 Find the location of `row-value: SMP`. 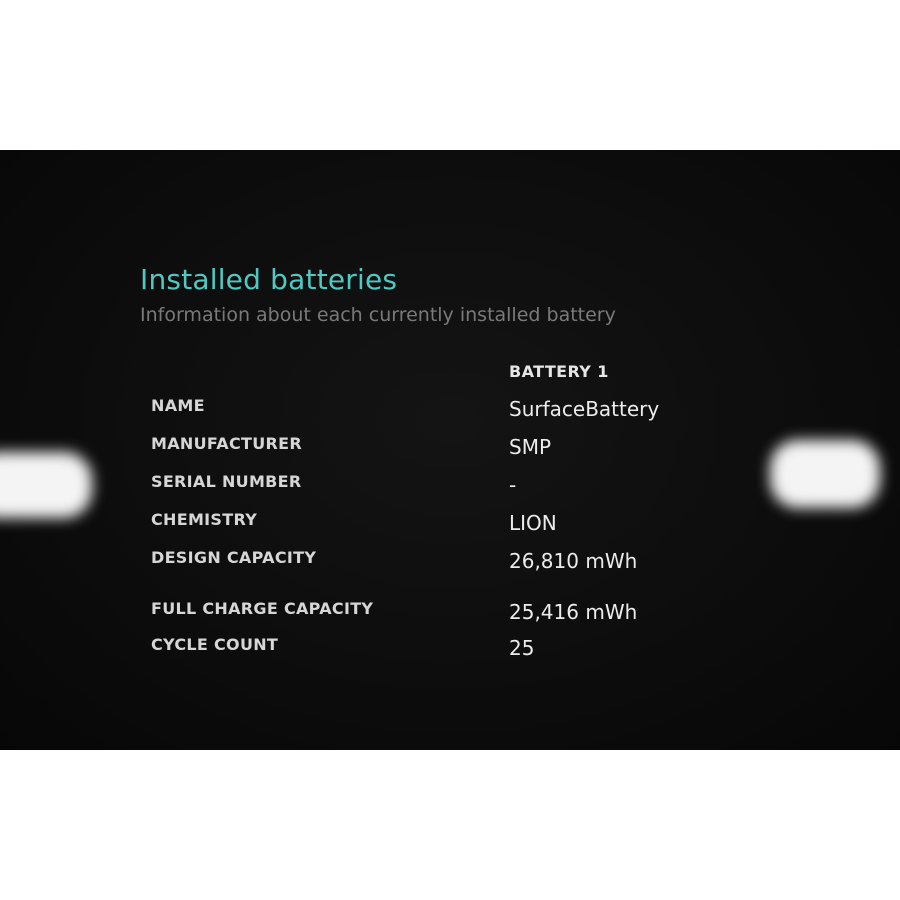

row-value: SMP is located at coordinates (530, 447).